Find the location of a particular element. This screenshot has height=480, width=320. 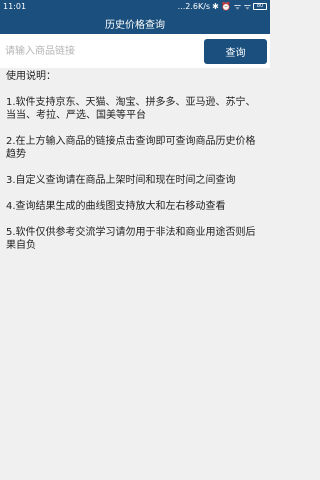

search-bar: 查询 is located at coordinates (135, 51).